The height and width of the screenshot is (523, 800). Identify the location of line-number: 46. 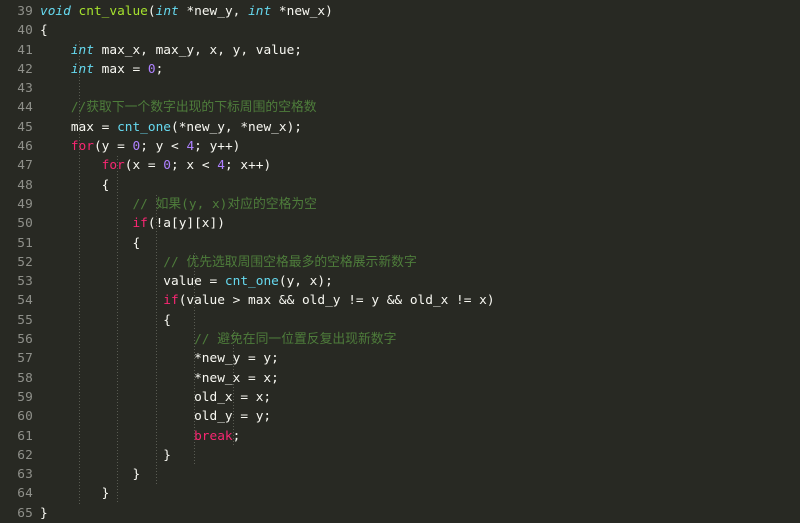
(25, 147).